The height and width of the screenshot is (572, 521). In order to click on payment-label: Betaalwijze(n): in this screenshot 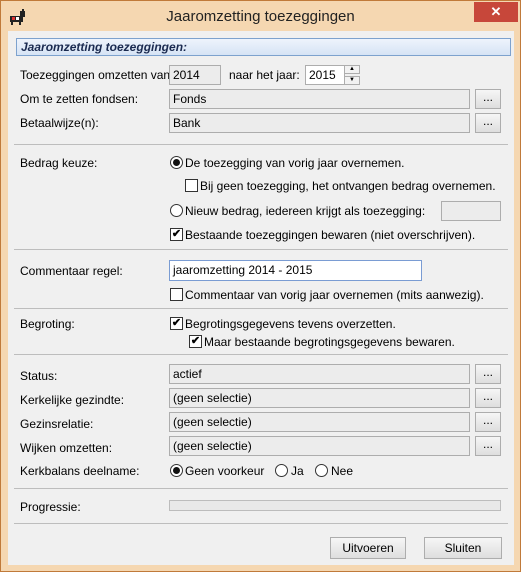, I will do `click(59, 123)`.